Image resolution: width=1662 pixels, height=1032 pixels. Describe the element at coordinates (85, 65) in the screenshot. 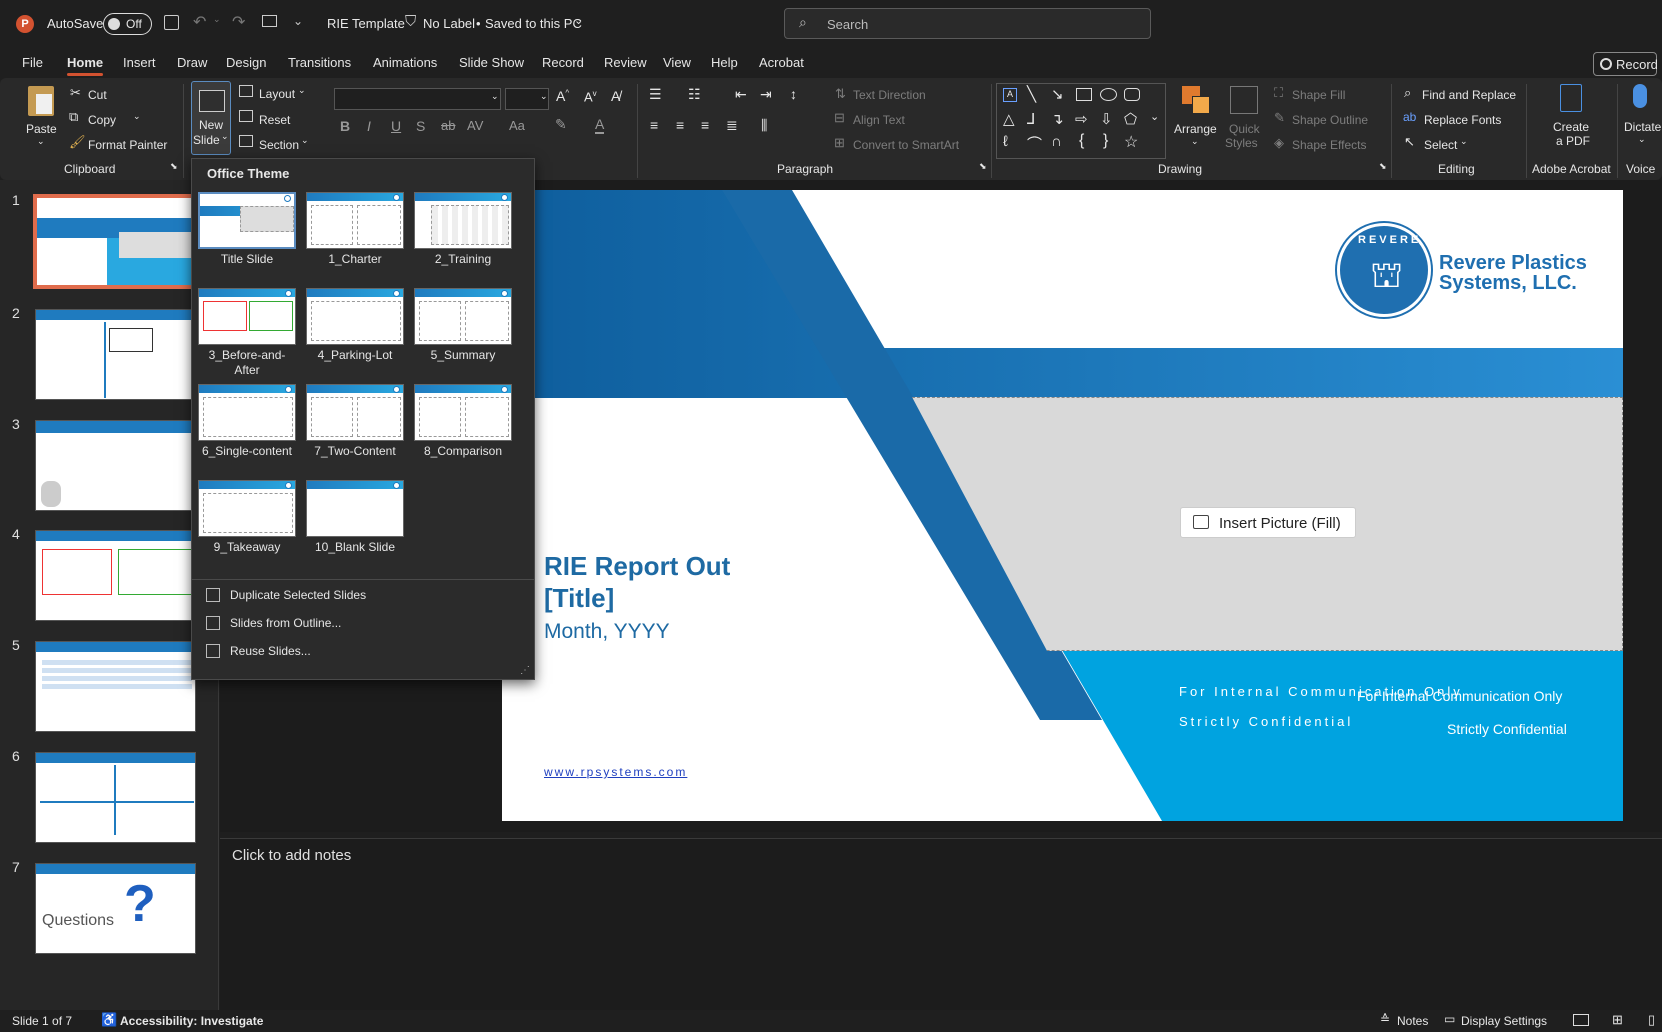

I see `tab-home: Home` at that location.